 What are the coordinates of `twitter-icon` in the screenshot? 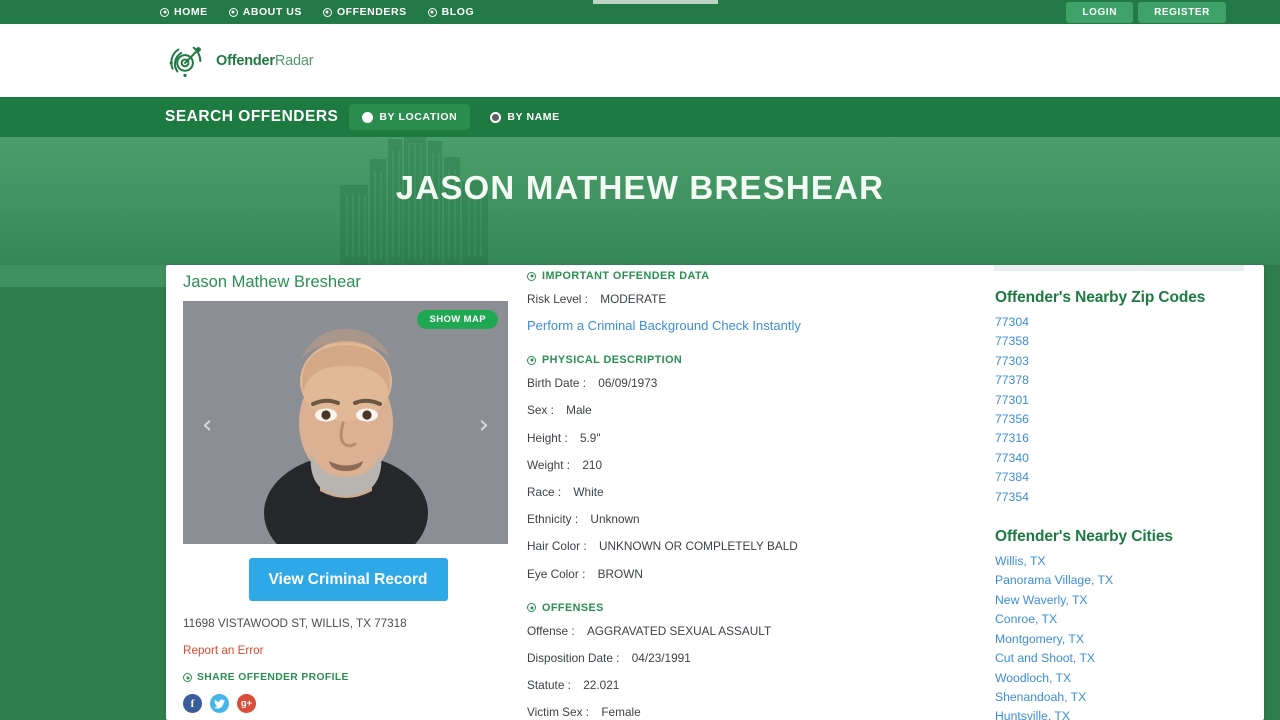 It's located at (219, 703).